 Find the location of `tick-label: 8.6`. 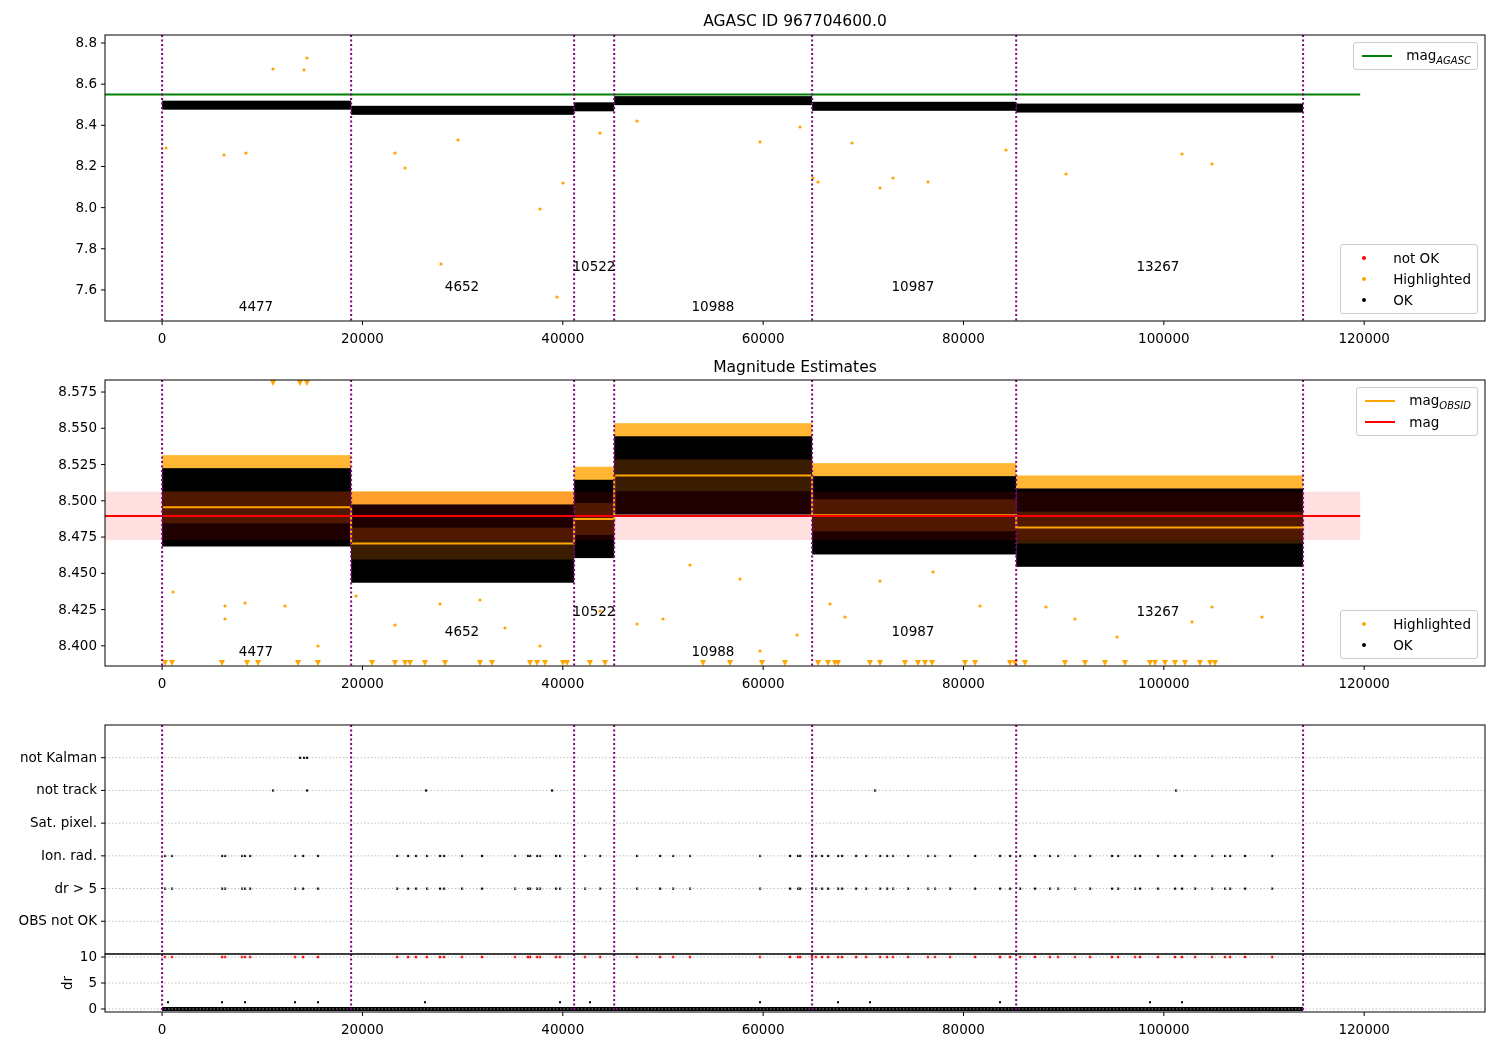

tick-label: 8.6 is located at coordinates (86, 83).